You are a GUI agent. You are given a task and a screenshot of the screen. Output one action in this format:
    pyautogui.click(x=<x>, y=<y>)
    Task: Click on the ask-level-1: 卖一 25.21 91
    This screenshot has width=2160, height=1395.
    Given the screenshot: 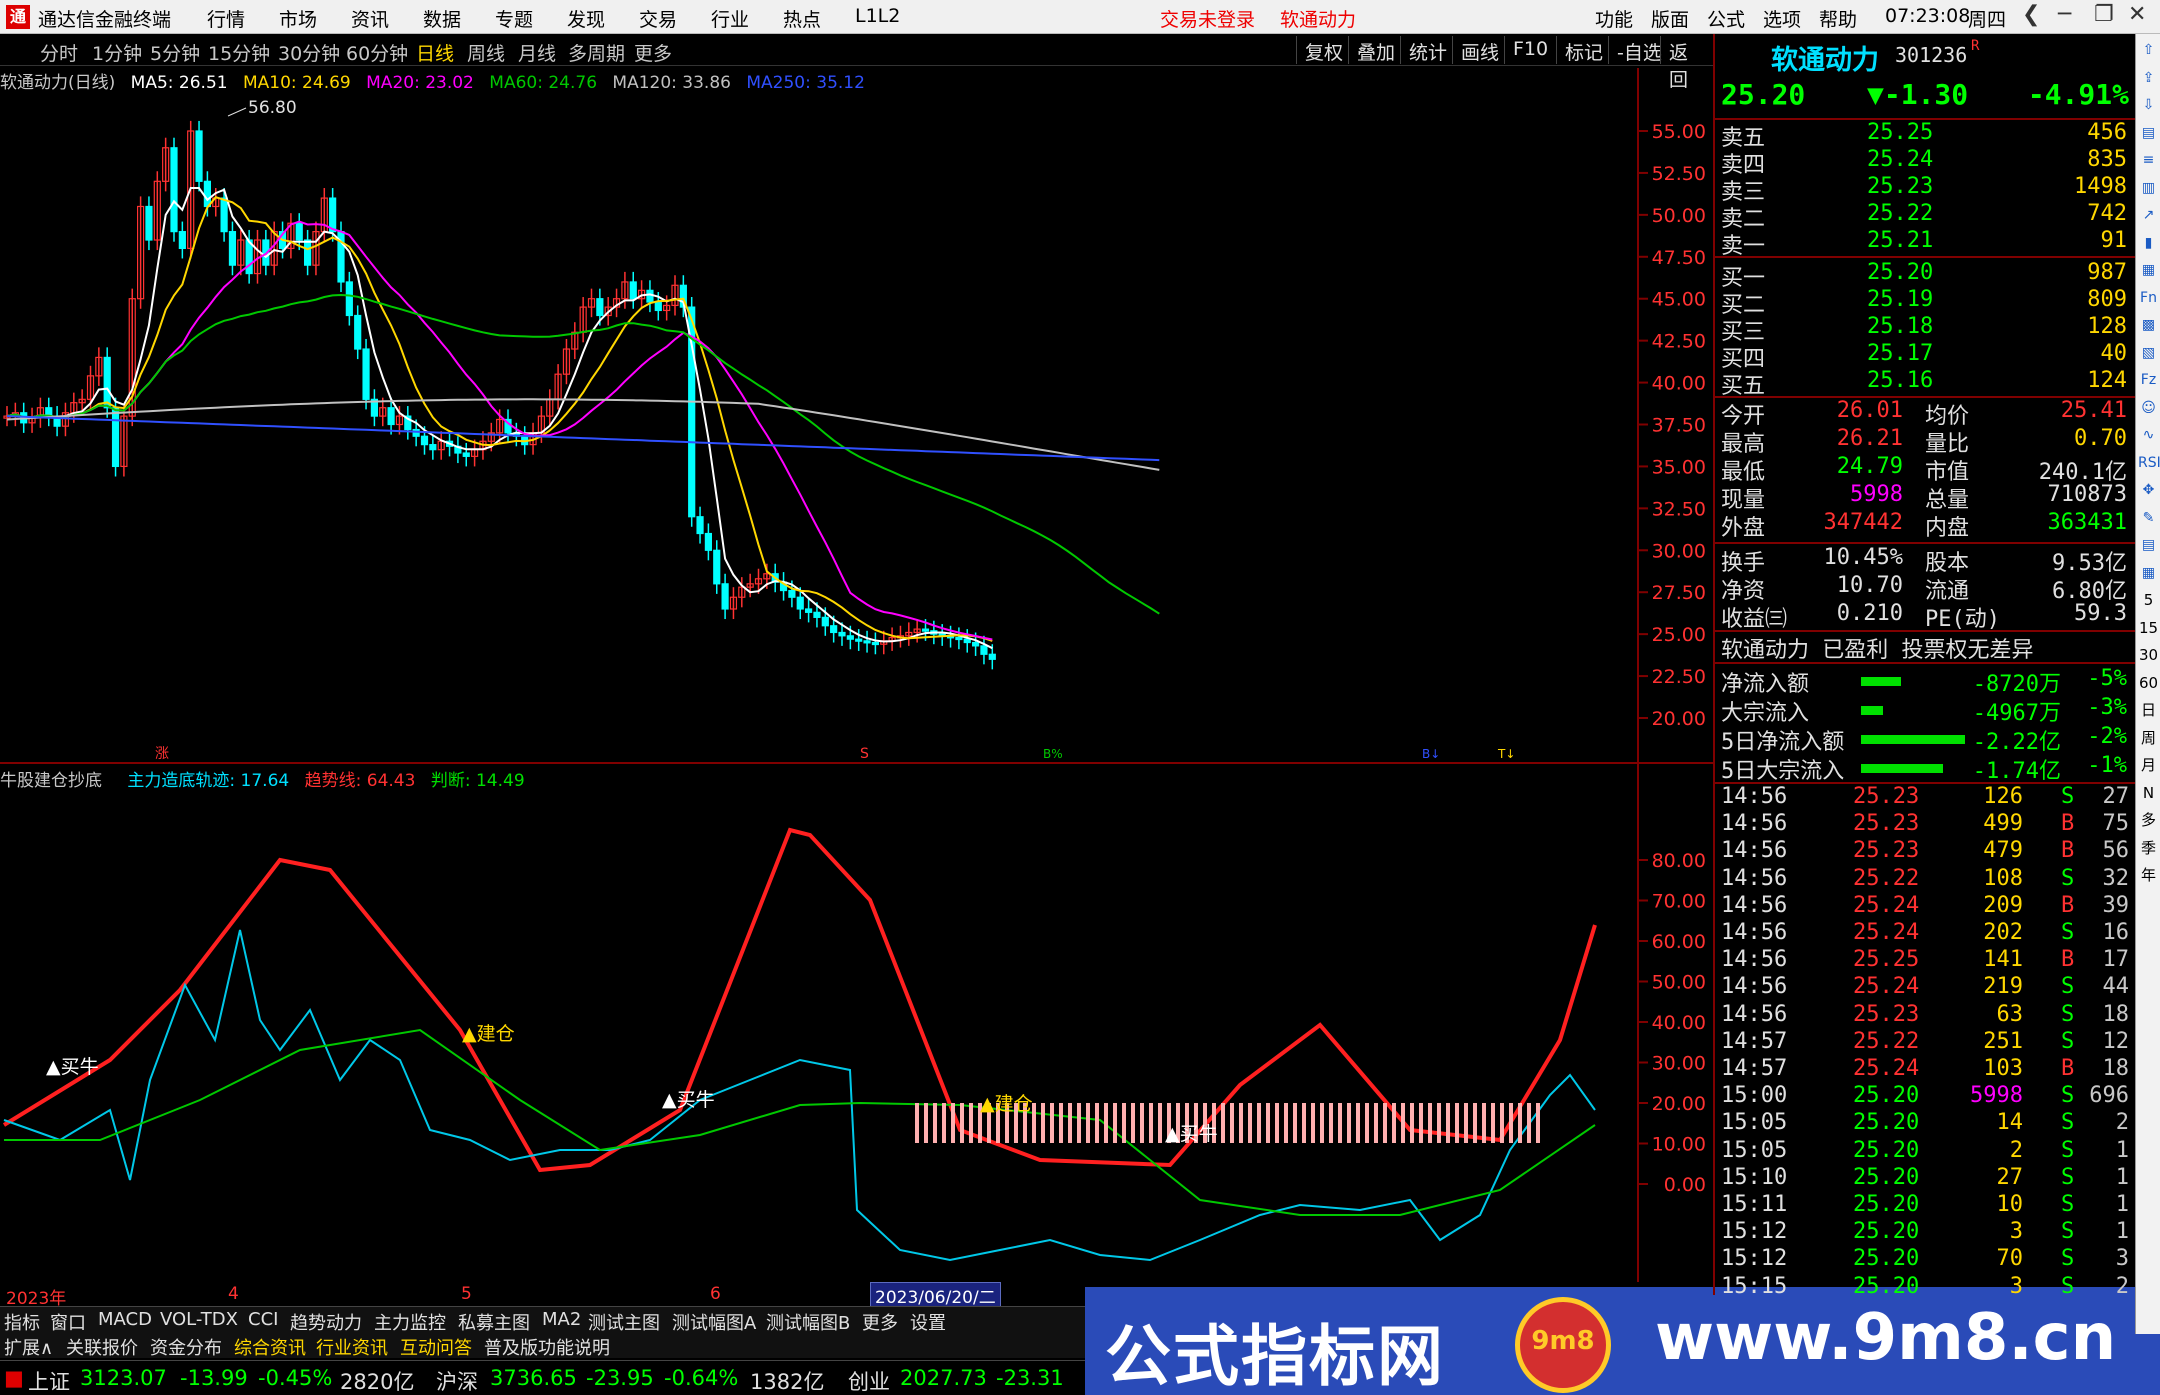 What is the action you would take?
    pyautogui.click(x=1924, y=243)
    